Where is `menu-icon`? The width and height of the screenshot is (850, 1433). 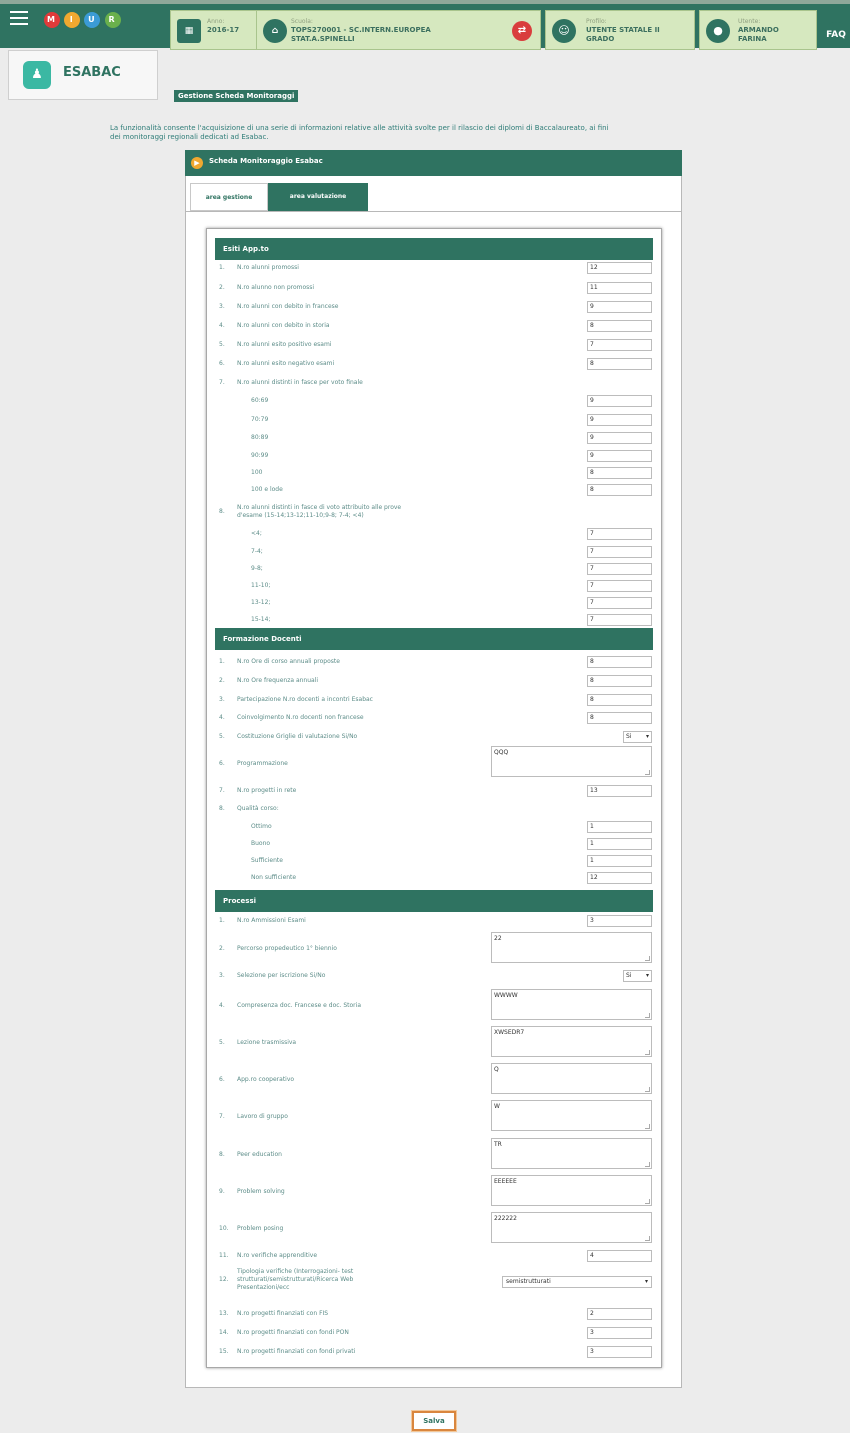
menu-icon is located at coordinates (19, 18).